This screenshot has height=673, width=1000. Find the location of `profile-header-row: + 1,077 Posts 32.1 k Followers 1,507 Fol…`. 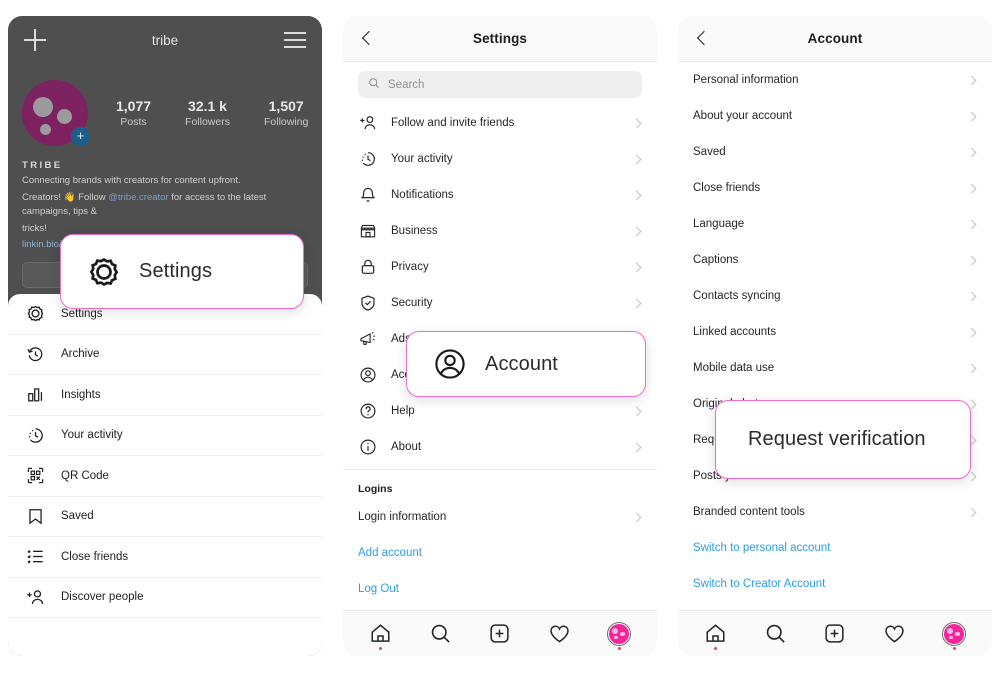

profile-header-row: + 1,077 Posts 32.1 k Followers 1,507 Fol… is located at coordinates (165, 113).